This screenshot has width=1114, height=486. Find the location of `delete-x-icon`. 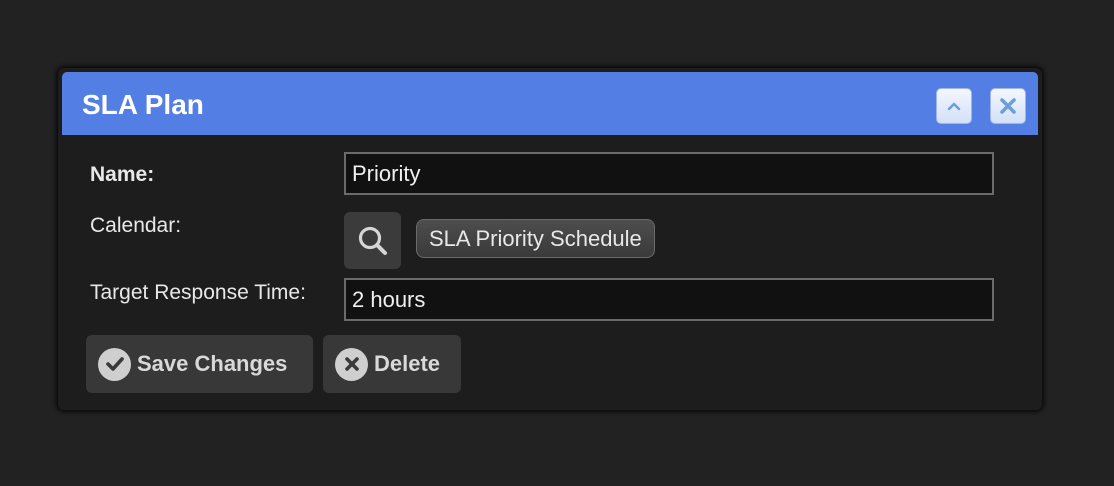

delete-x-icon is located at coordinates (351, 364).